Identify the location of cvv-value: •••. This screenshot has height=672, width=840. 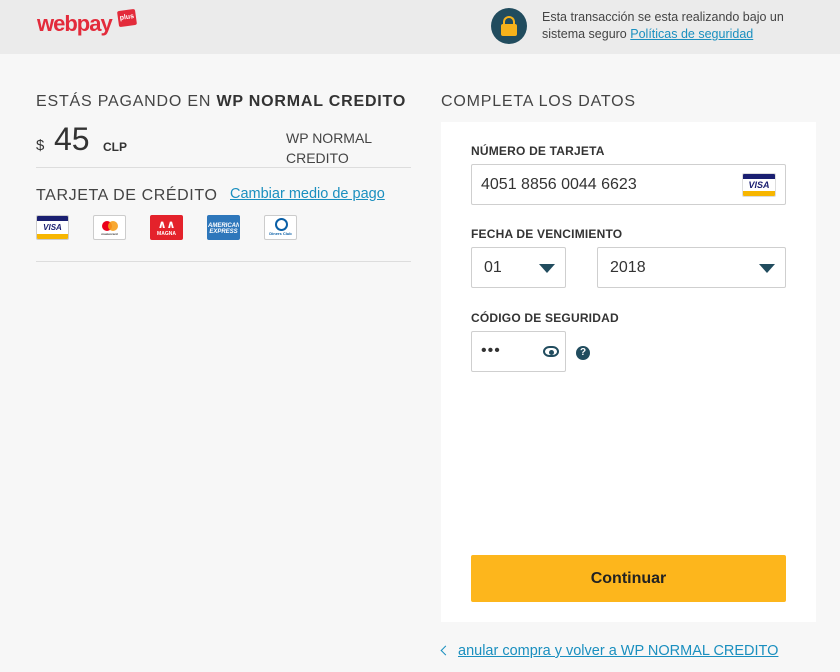
(491, 350).